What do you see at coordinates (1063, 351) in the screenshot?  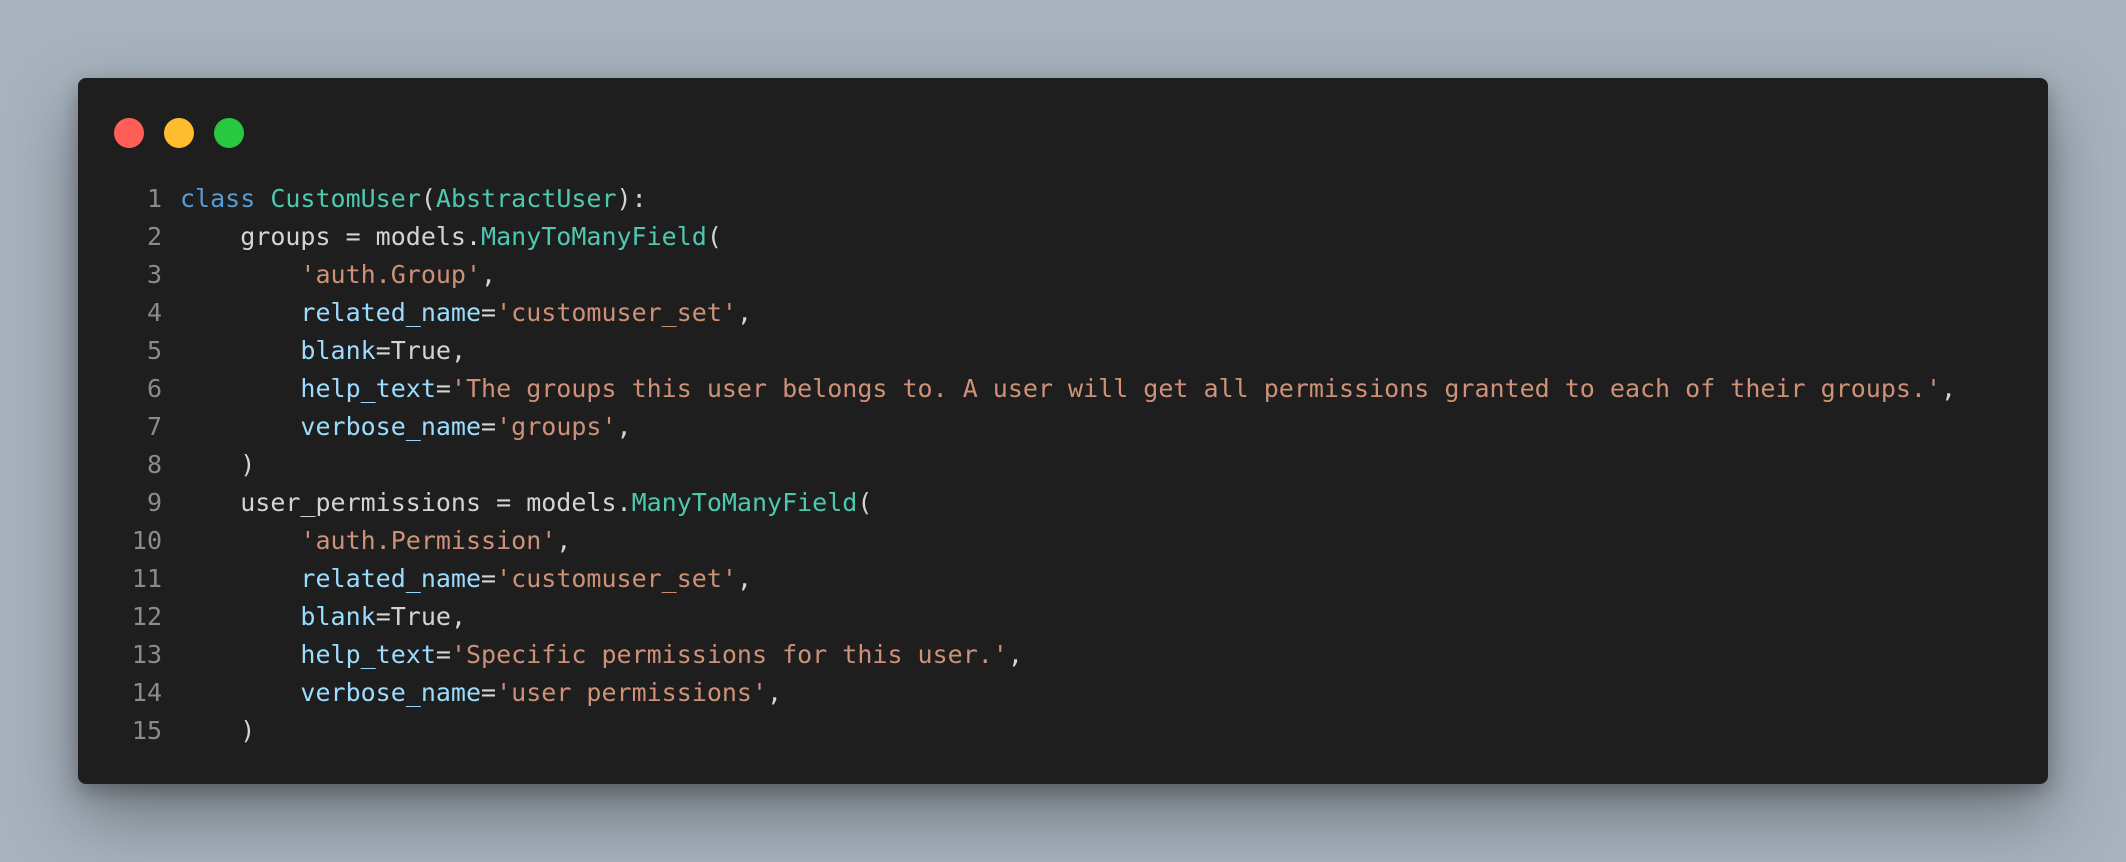 I see `code-line: 5 blank=True,` at bounding box center [1063, 351].